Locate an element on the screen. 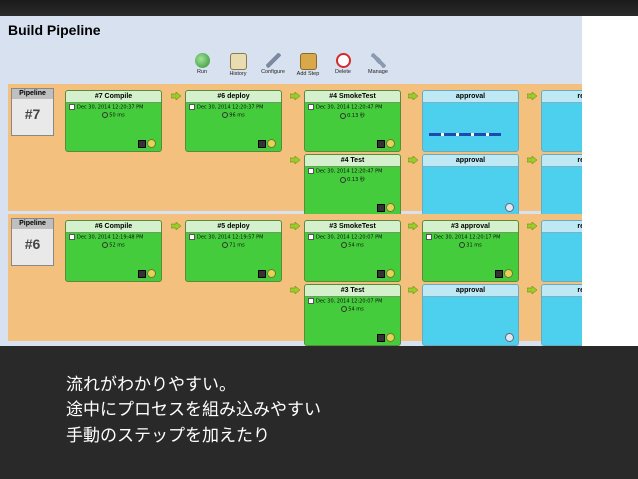 This screenshot has width=638, height=479. configure-button: Configure is located at coordinates (273, 64).